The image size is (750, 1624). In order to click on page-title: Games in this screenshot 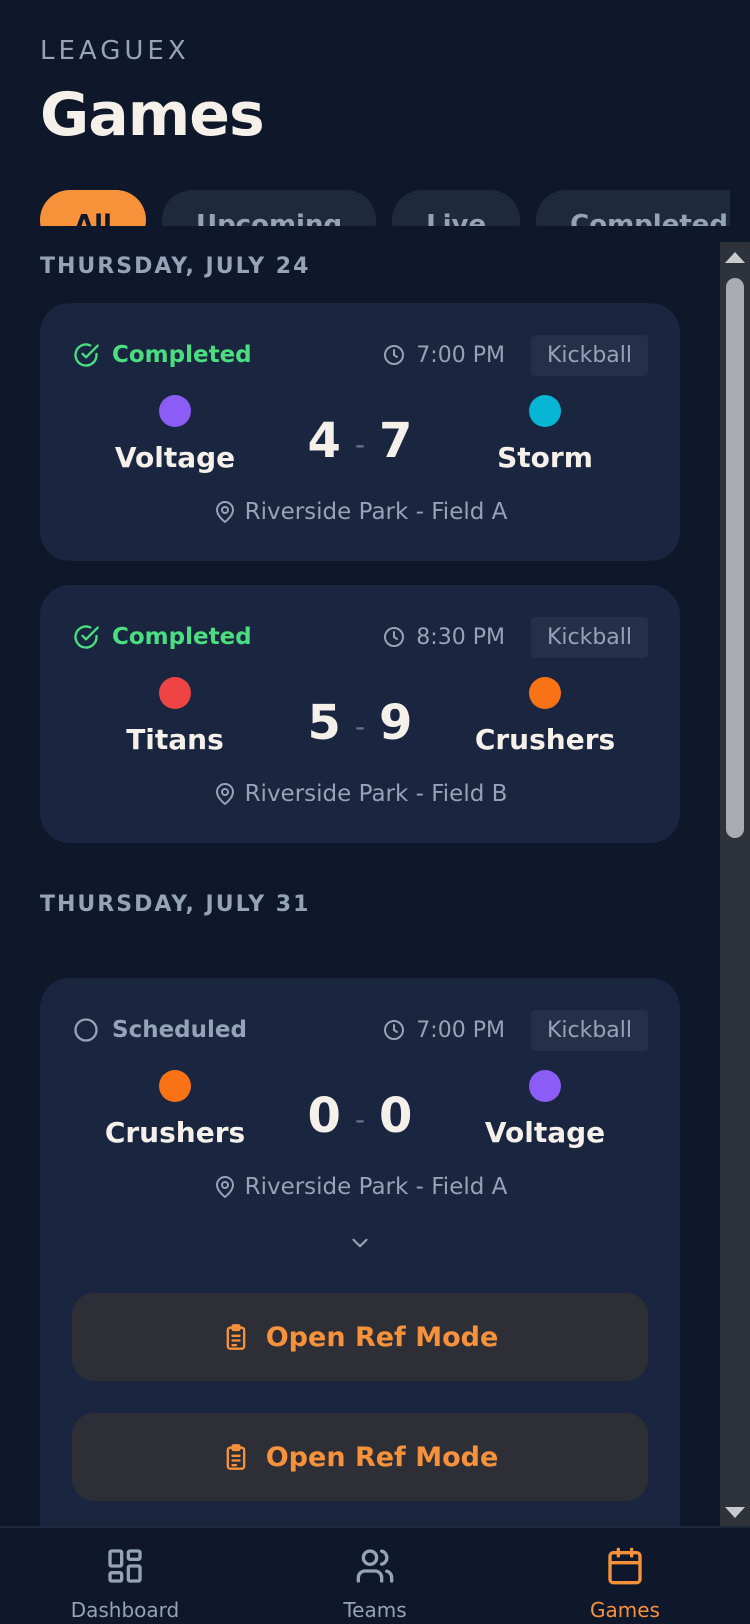, I will do `click(152, 115)`.